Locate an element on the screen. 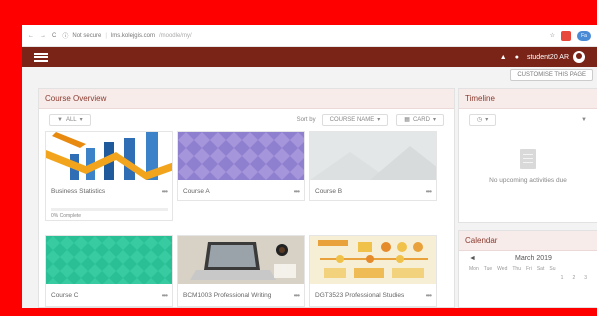  course-card: Course A ••• is located at coordinates (241, 166).